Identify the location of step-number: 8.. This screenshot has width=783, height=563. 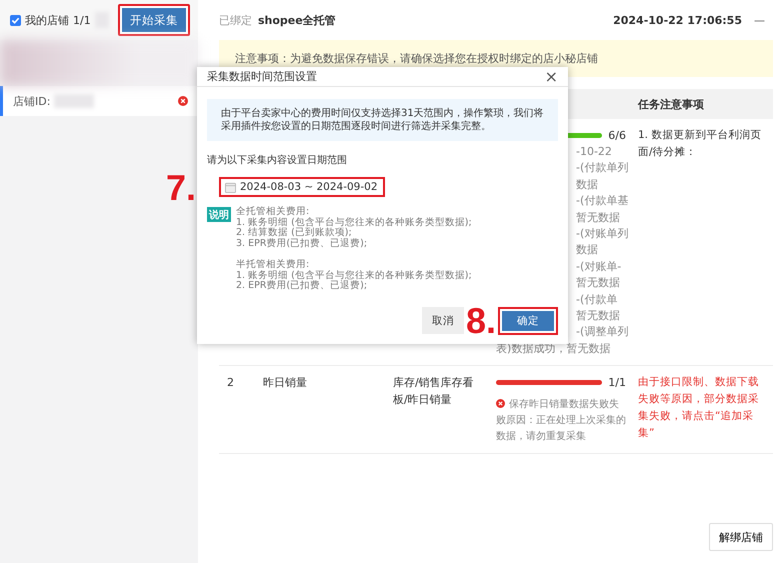
(481, 320).